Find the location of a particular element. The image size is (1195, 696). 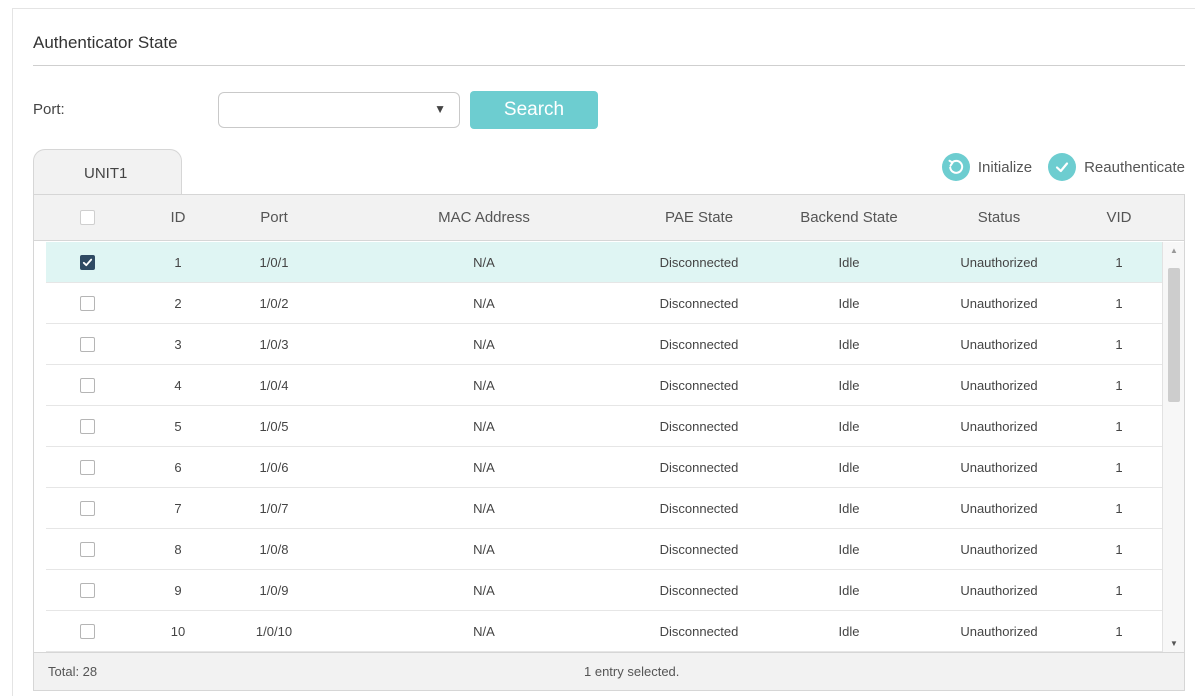

port-select: ▼ is located at coordinates (339, 110).